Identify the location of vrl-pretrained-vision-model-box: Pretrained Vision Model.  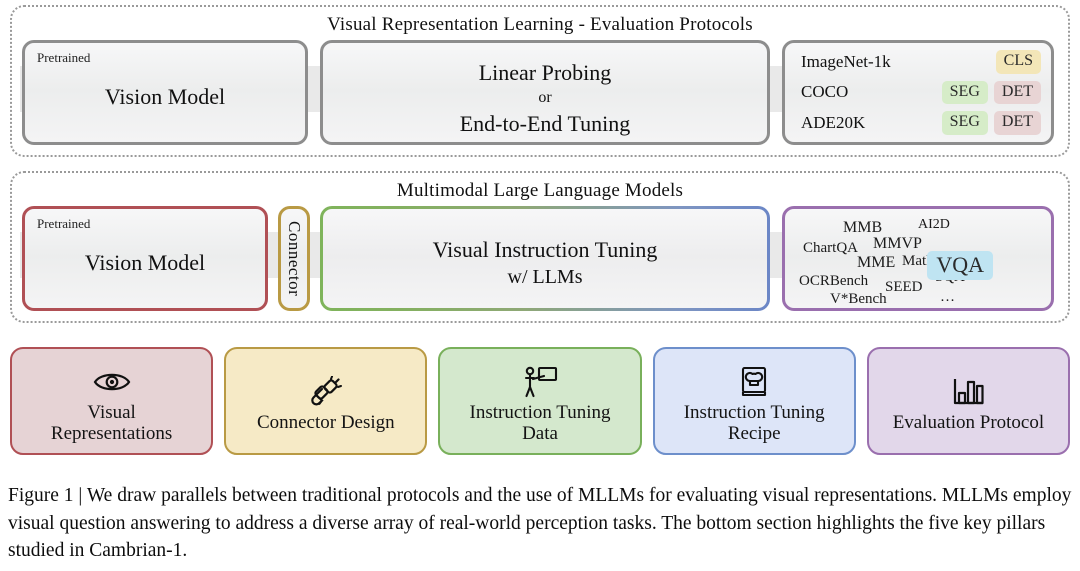
(165, 92).